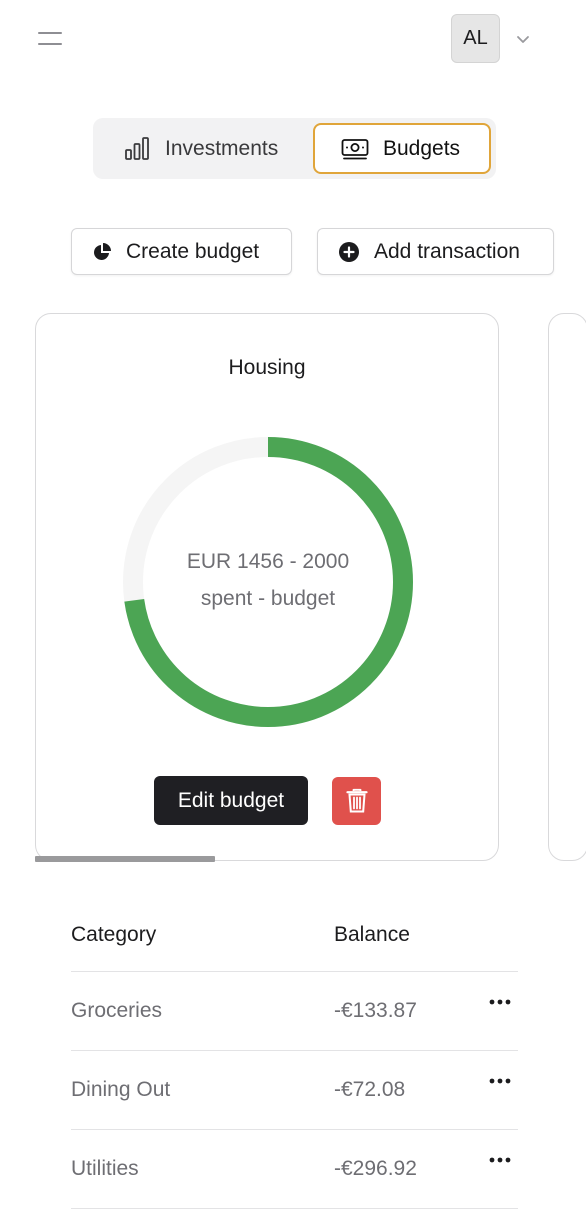  Describe the element at coordinates (117, 1010) in the screenshot. I see `row-category: Groceries` at that location.